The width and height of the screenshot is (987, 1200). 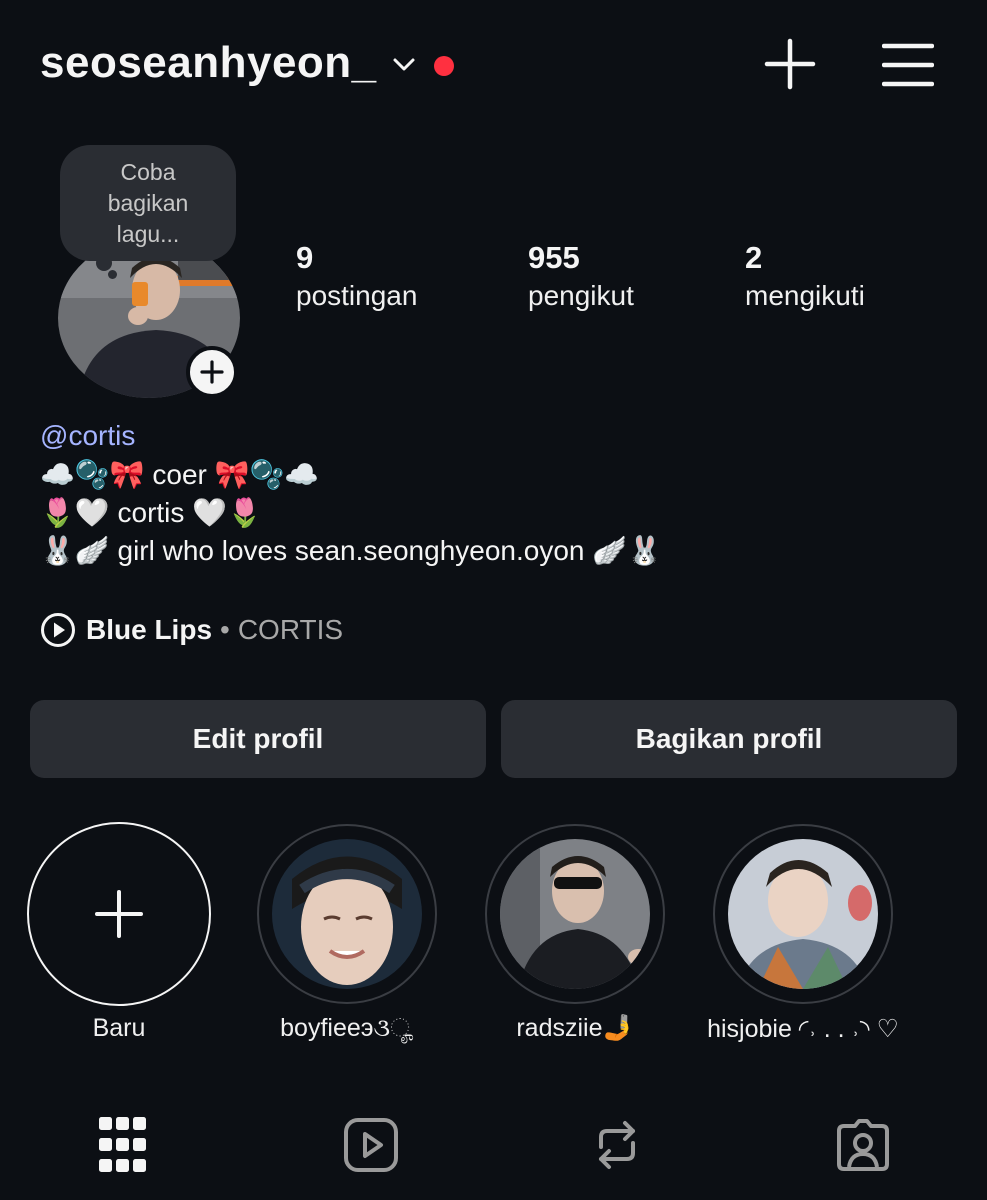 I want to click on stat-label: pengikut, so click(x=581, y=295).